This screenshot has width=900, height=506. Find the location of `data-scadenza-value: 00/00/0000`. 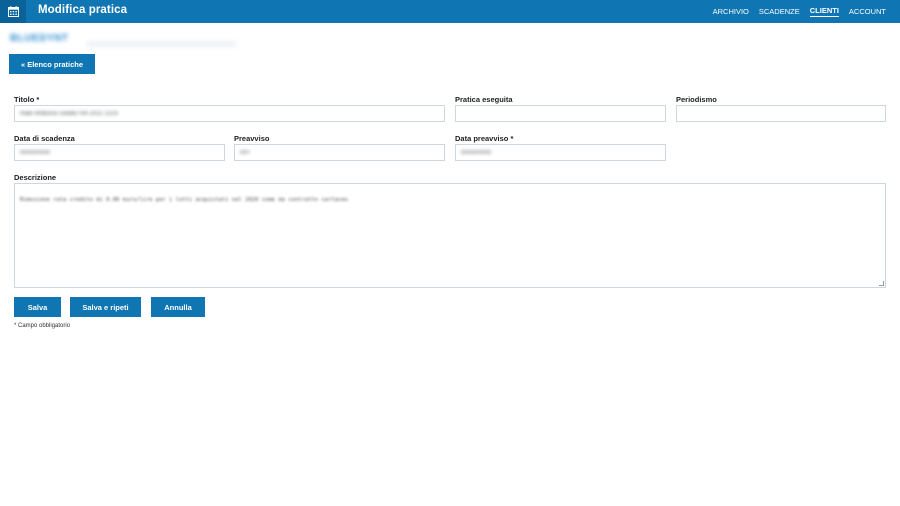

data-scadenza-value: 00/00/0000 is located at coordinates (35, 152).